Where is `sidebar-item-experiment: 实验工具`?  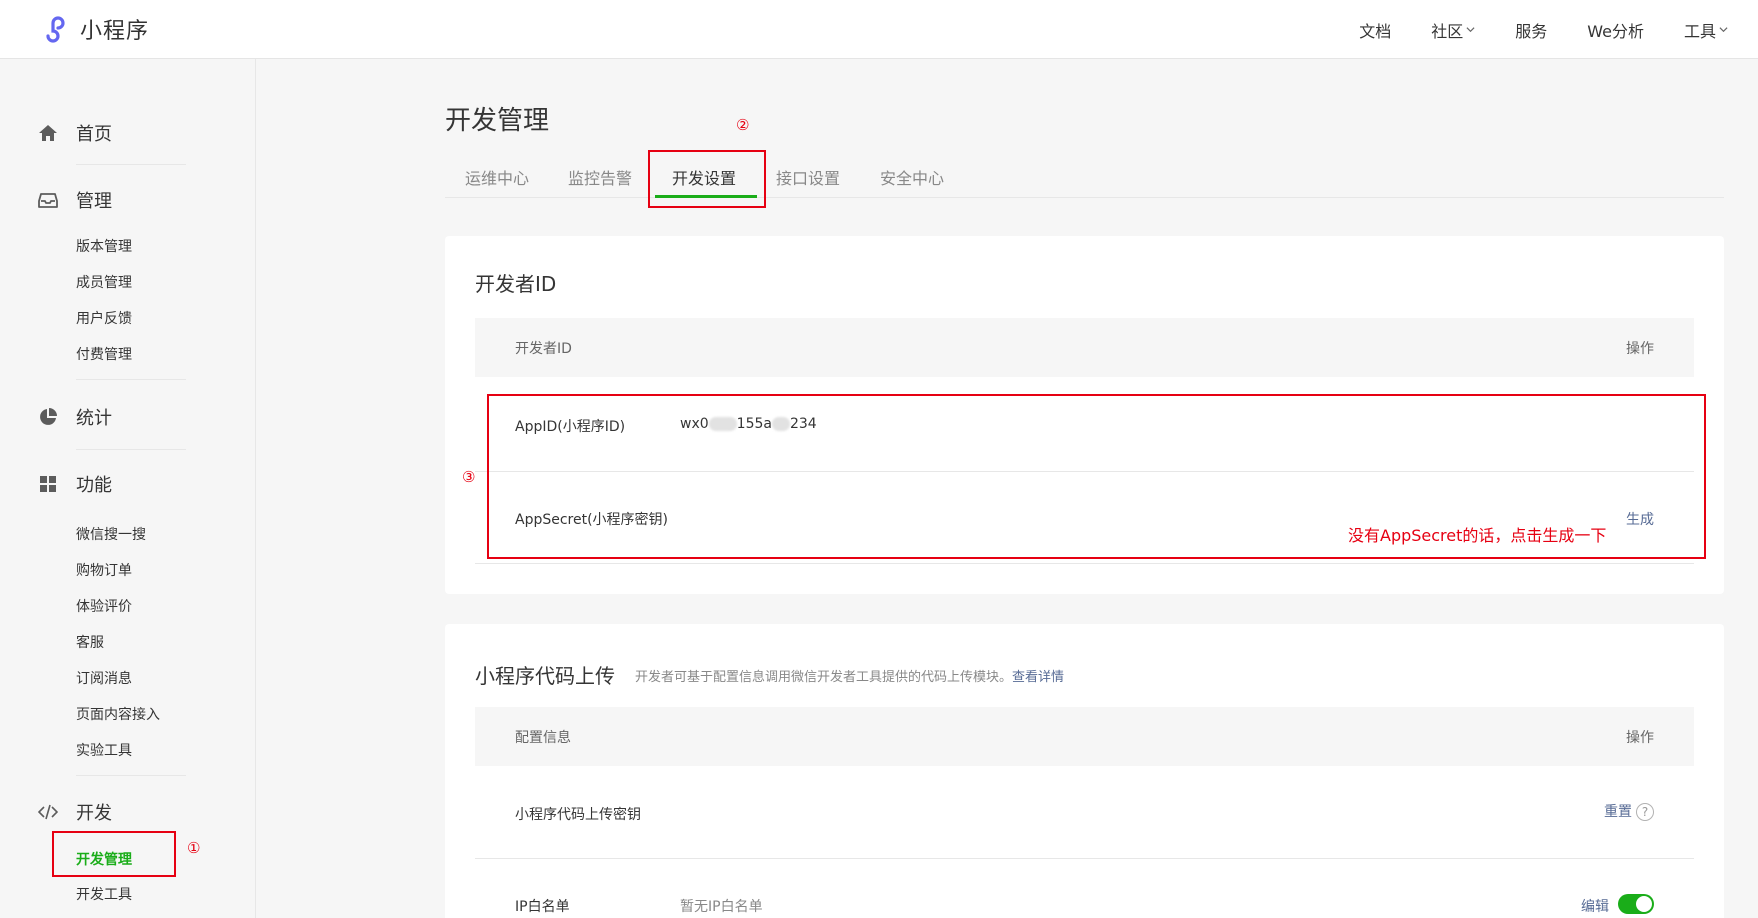 sidebar-item-experiment: 实验工具 is located at coordinates (104, 750).